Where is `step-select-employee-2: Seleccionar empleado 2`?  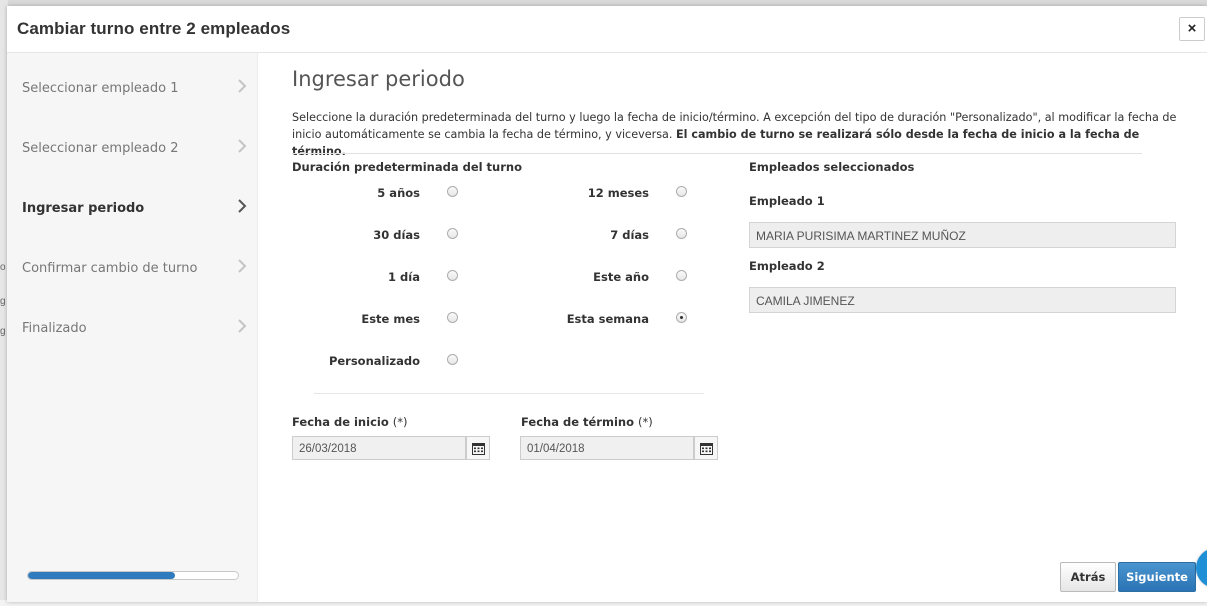
step-select-employee-2: Seleccionar empleado 2 is located at coordinates (134, 148).